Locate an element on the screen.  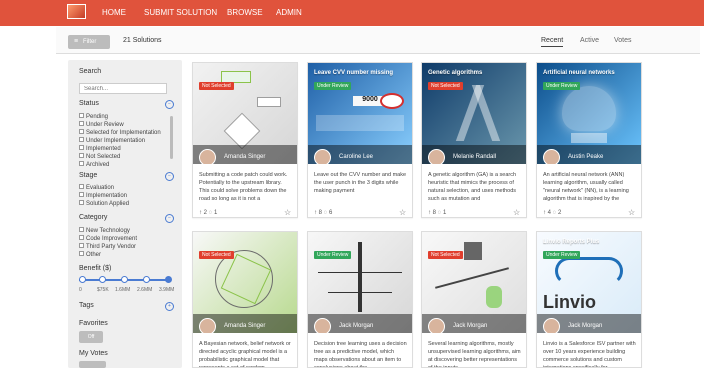
filter-button-label: Filter is located at coordinates (90, 42).